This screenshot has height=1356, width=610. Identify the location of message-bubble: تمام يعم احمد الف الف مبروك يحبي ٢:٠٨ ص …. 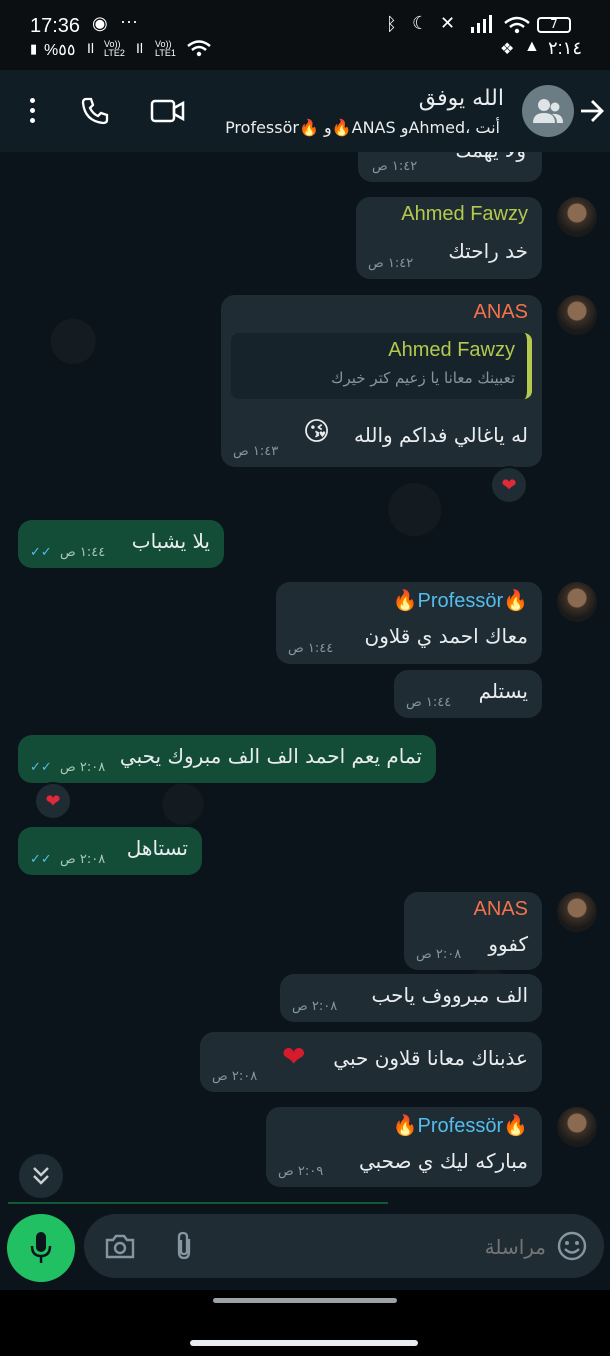
(227, 759).